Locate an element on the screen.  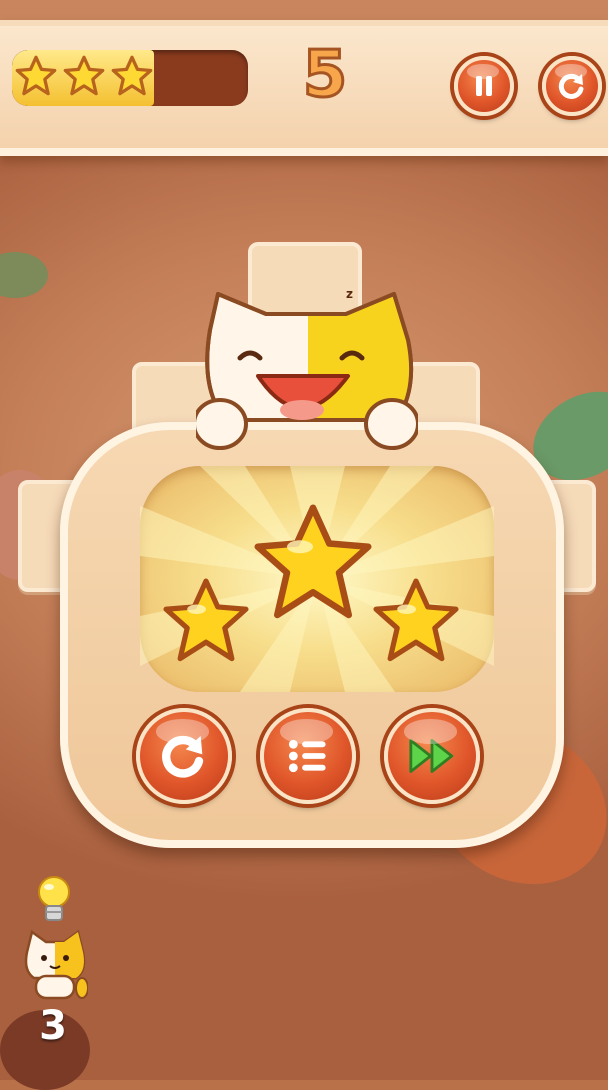
level-number: 5 is located at coordinates (325, 75).